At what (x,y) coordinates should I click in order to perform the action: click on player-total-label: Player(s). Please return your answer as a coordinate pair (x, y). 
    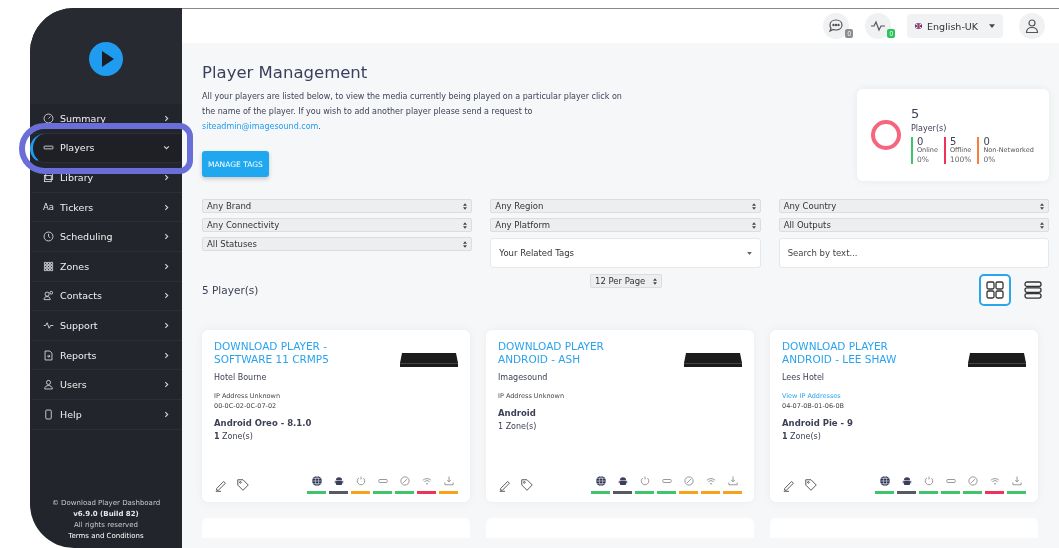
    Looking at the image, I should click on (929, 128).